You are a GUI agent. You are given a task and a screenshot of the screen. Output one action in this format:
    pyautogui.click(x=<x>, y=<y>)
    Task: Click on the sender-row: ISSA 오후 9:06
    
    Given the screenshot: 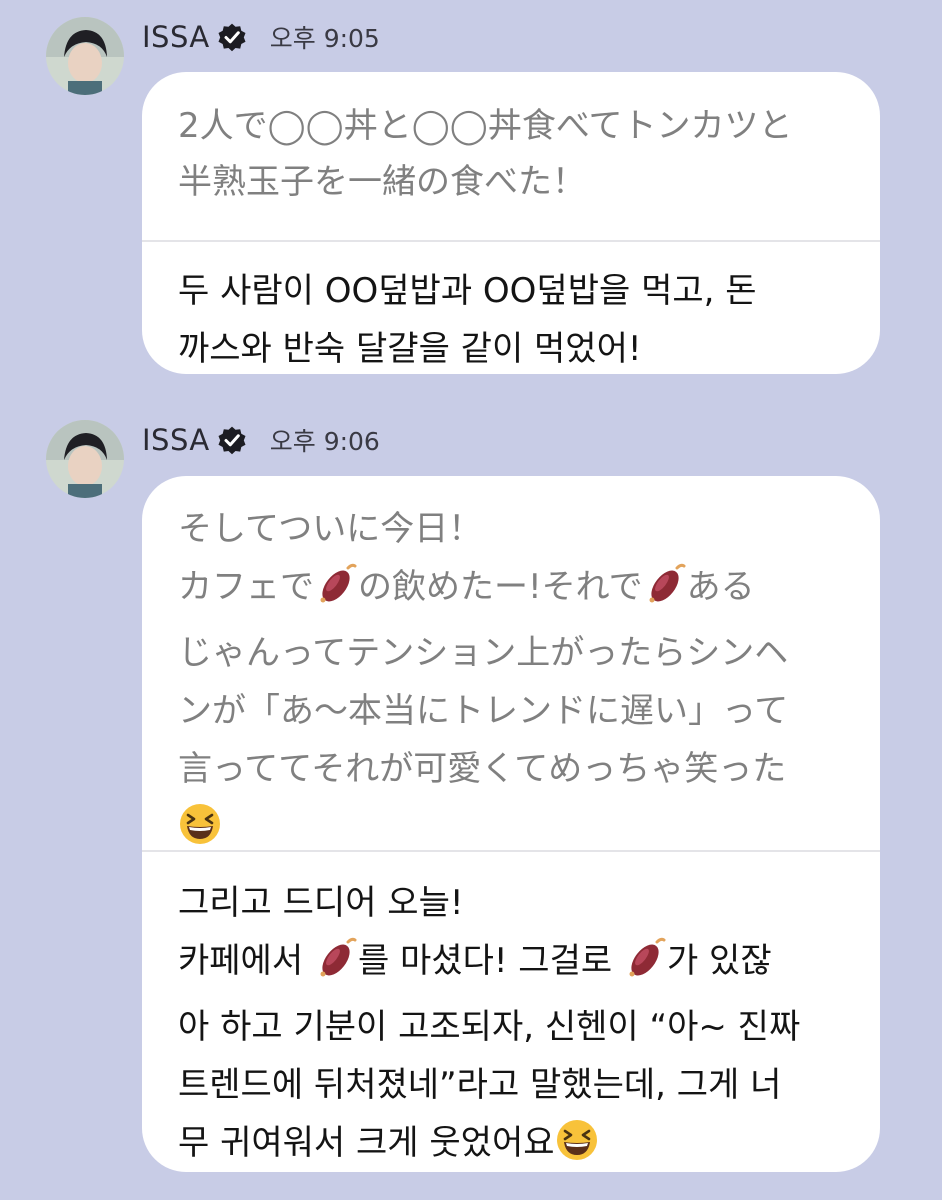 What is the action you would take?
    pyautogui.click(x=261, y=440)
    